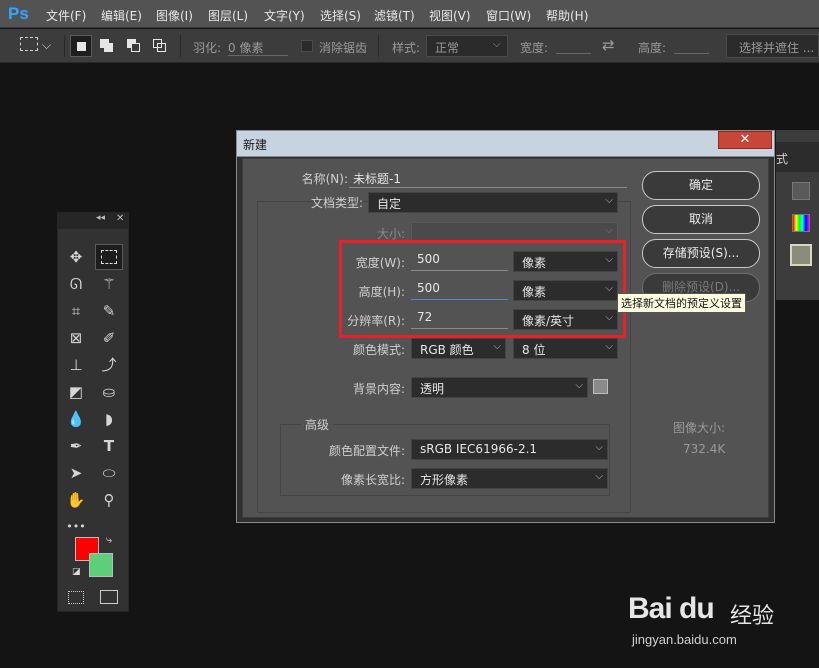 The width and height of the screenshot is (819, 668). Describe the element at coordinates (174, 15) in the screenshot. I see `menu-image: 图像(I)` at that location.